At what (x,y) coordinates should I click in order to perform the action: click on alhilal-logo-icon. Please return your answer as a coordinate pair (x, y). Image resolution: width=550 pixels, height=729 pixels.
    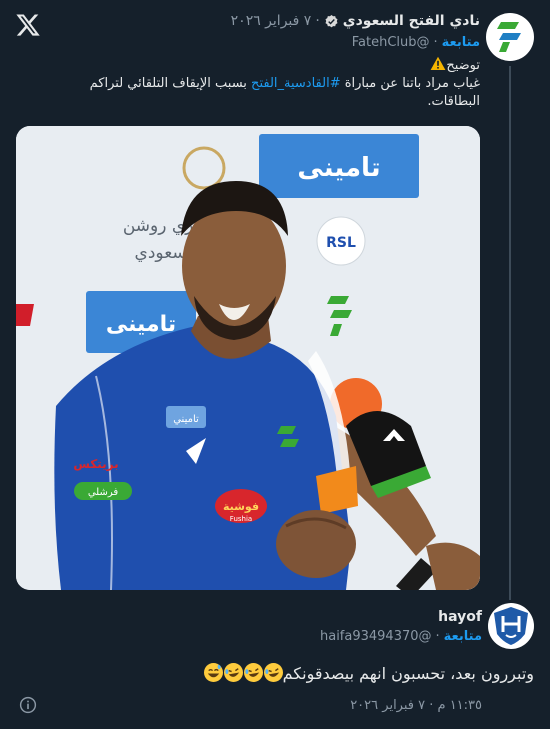
    Looking at the image, I should click on (511, 626).